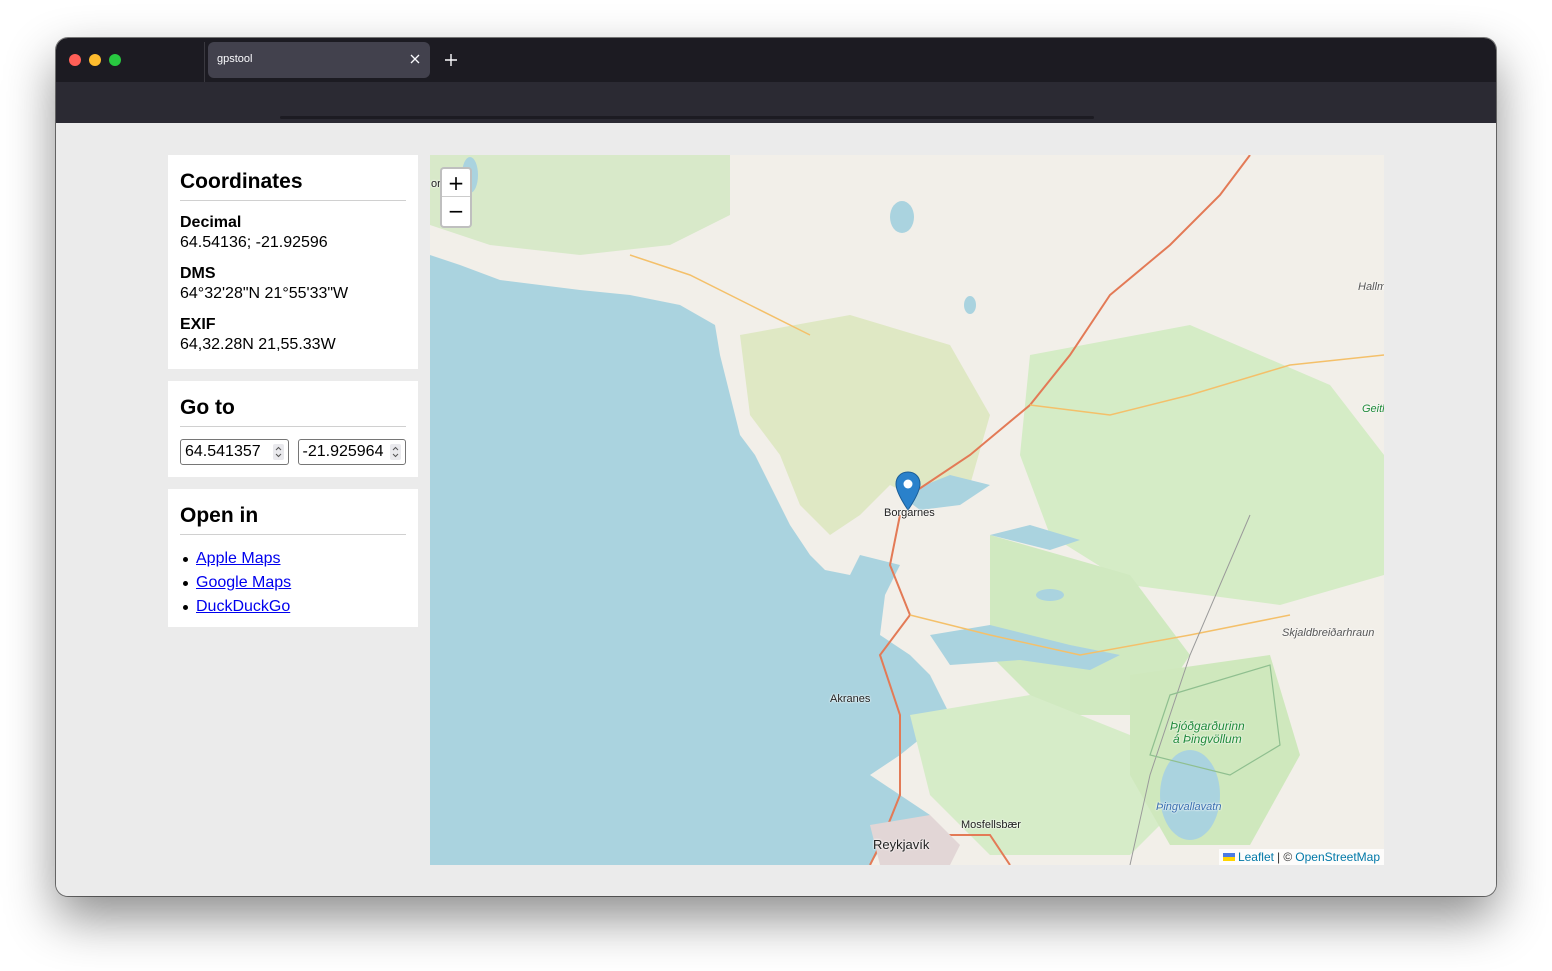 This screenshot has width=1552, height=971. I want to click on map-label-park: Þjóðgarðurinn á Þingvöllum, so click(1207, 733).